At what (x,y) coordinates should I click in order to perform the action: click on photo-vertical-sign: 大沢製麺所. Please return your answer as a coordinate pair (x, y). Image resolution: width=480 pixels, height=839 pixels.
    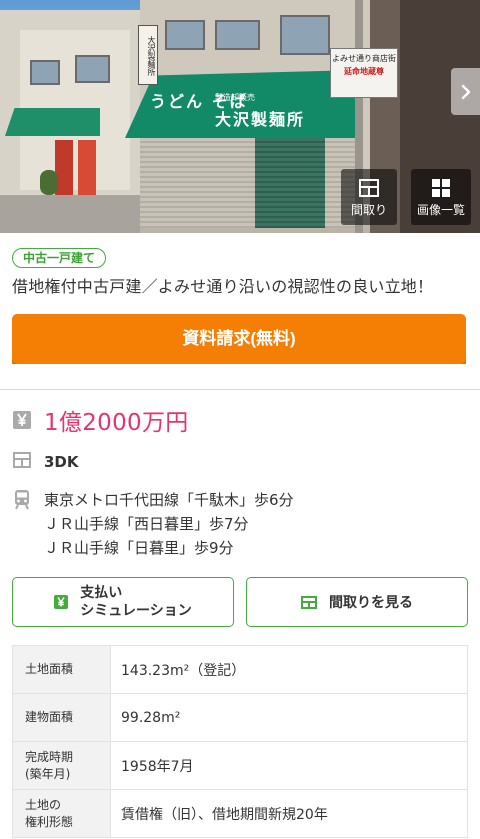
    Looking at the image, I should click on (148, 55).